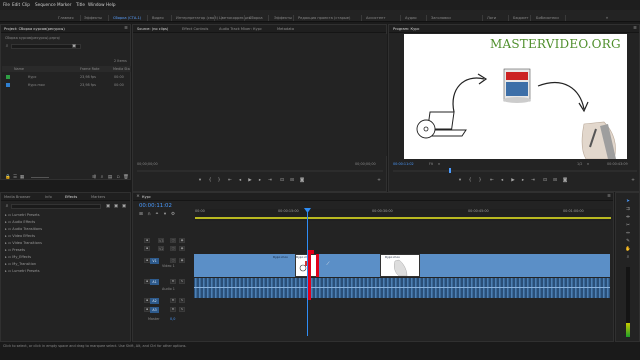 The image size is (640, 360). Describe the element at coordinates (19, 69) in the screenshot. I see `column-name: Name` at that location.